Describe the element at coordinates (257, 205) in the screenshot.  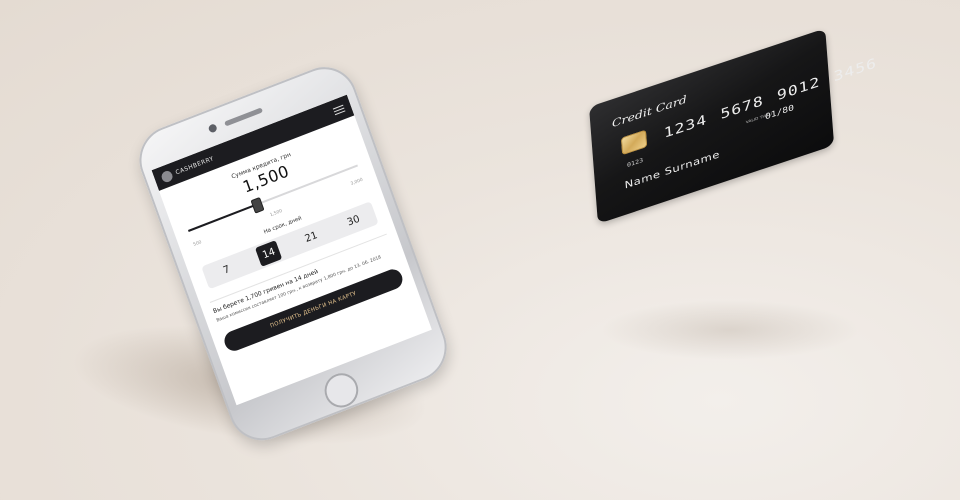
I see `slider-thumb` at that location.